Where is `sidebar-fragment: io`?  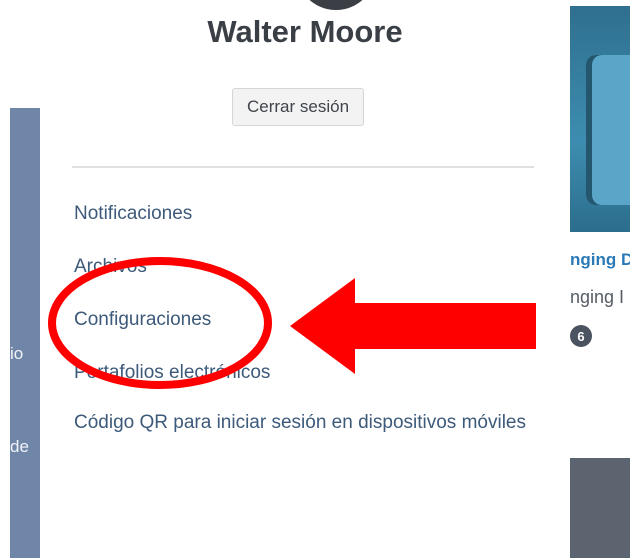 sidebar-fragment: io is located at coordinates (17, 353).